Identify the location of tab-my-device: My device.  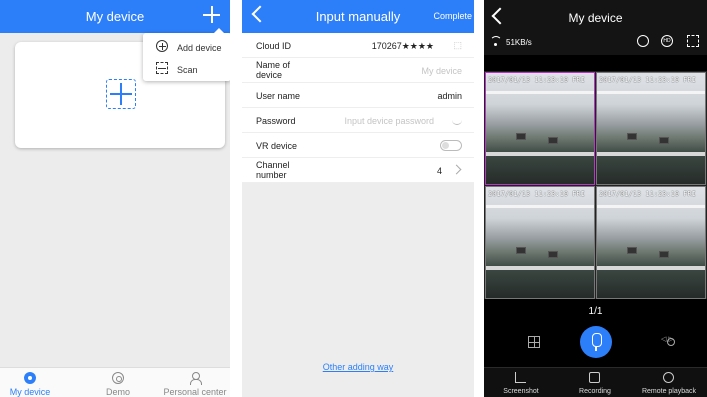
(30, 382).